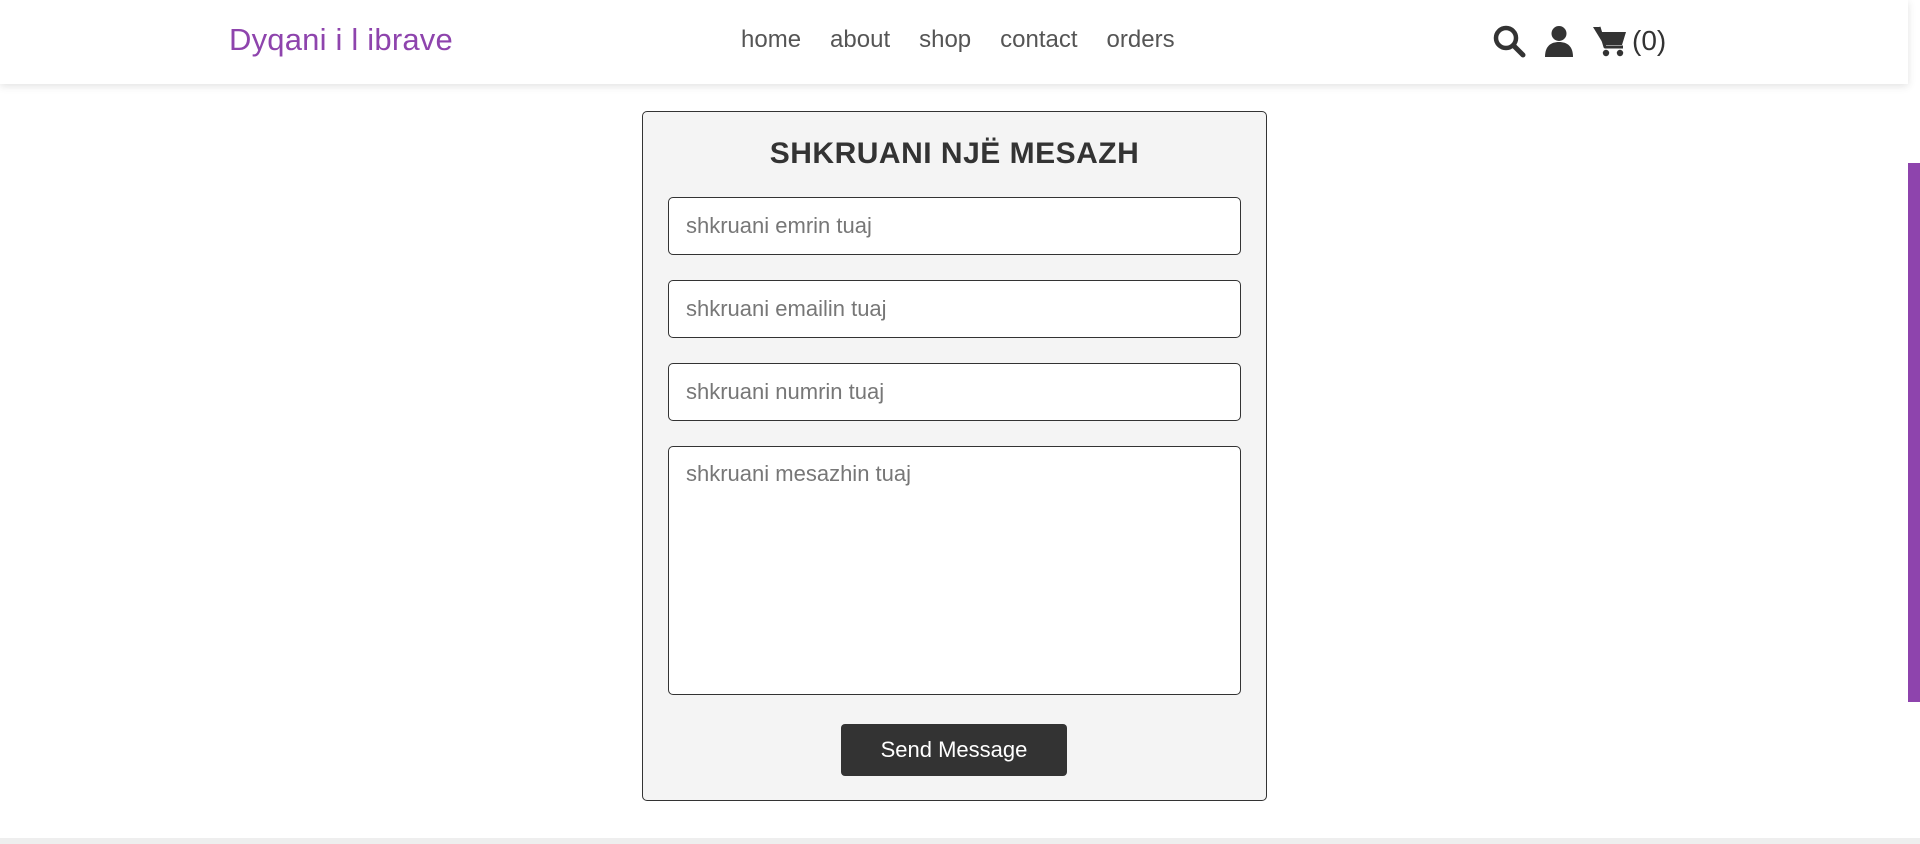  I want to click on user-icon, so click(1559, 41).